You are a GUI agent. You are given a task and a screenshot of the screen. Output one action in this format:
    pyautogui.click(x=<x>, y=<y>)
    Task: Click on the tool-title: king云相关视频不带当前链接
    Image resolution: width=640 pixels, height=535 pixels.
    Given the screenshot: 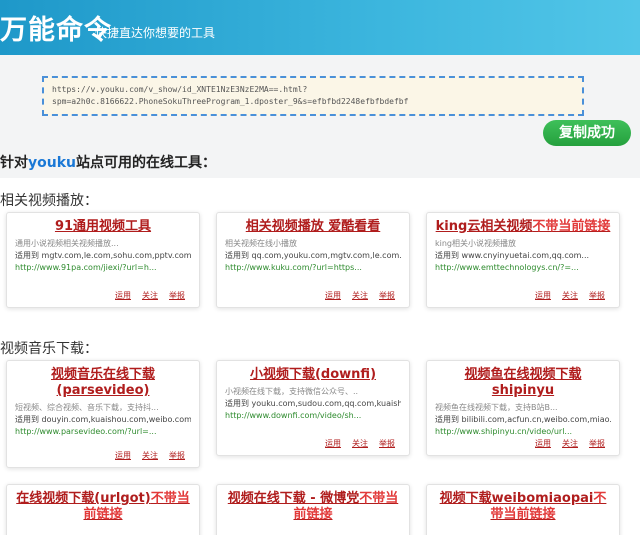 What is the action you would take?
    pyautogui.click(x=523, y=227)
    